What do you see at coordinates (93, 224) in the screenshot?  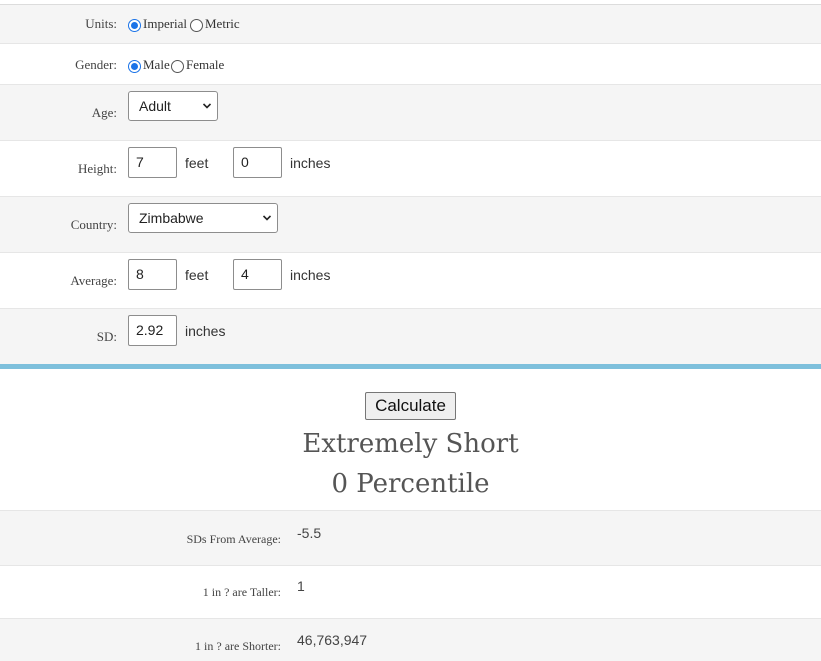 I see `country-label: Country:` at bounding box center [93, 224].